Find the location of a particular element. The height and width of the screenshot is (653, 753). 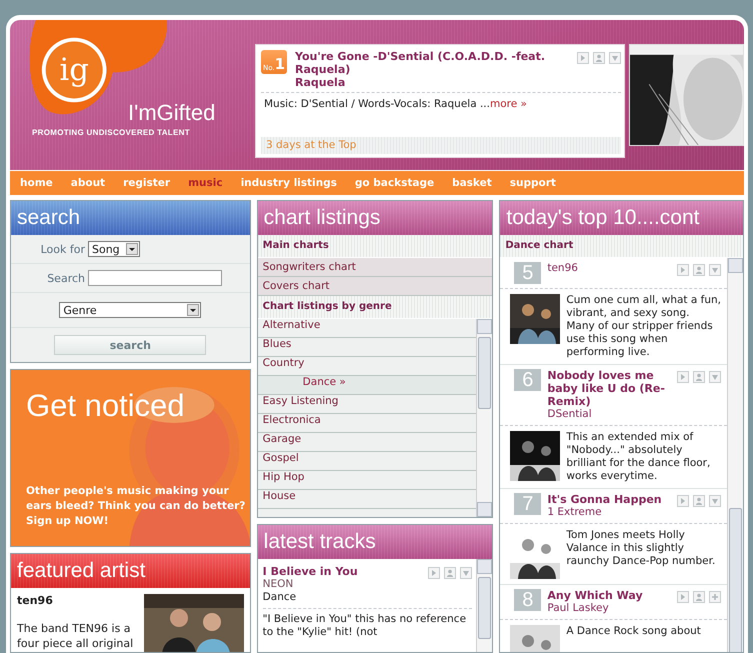

track-description: Music: D'Sential / Words-Vocals: Raquela ...more » is located at coordinates (395, 104).